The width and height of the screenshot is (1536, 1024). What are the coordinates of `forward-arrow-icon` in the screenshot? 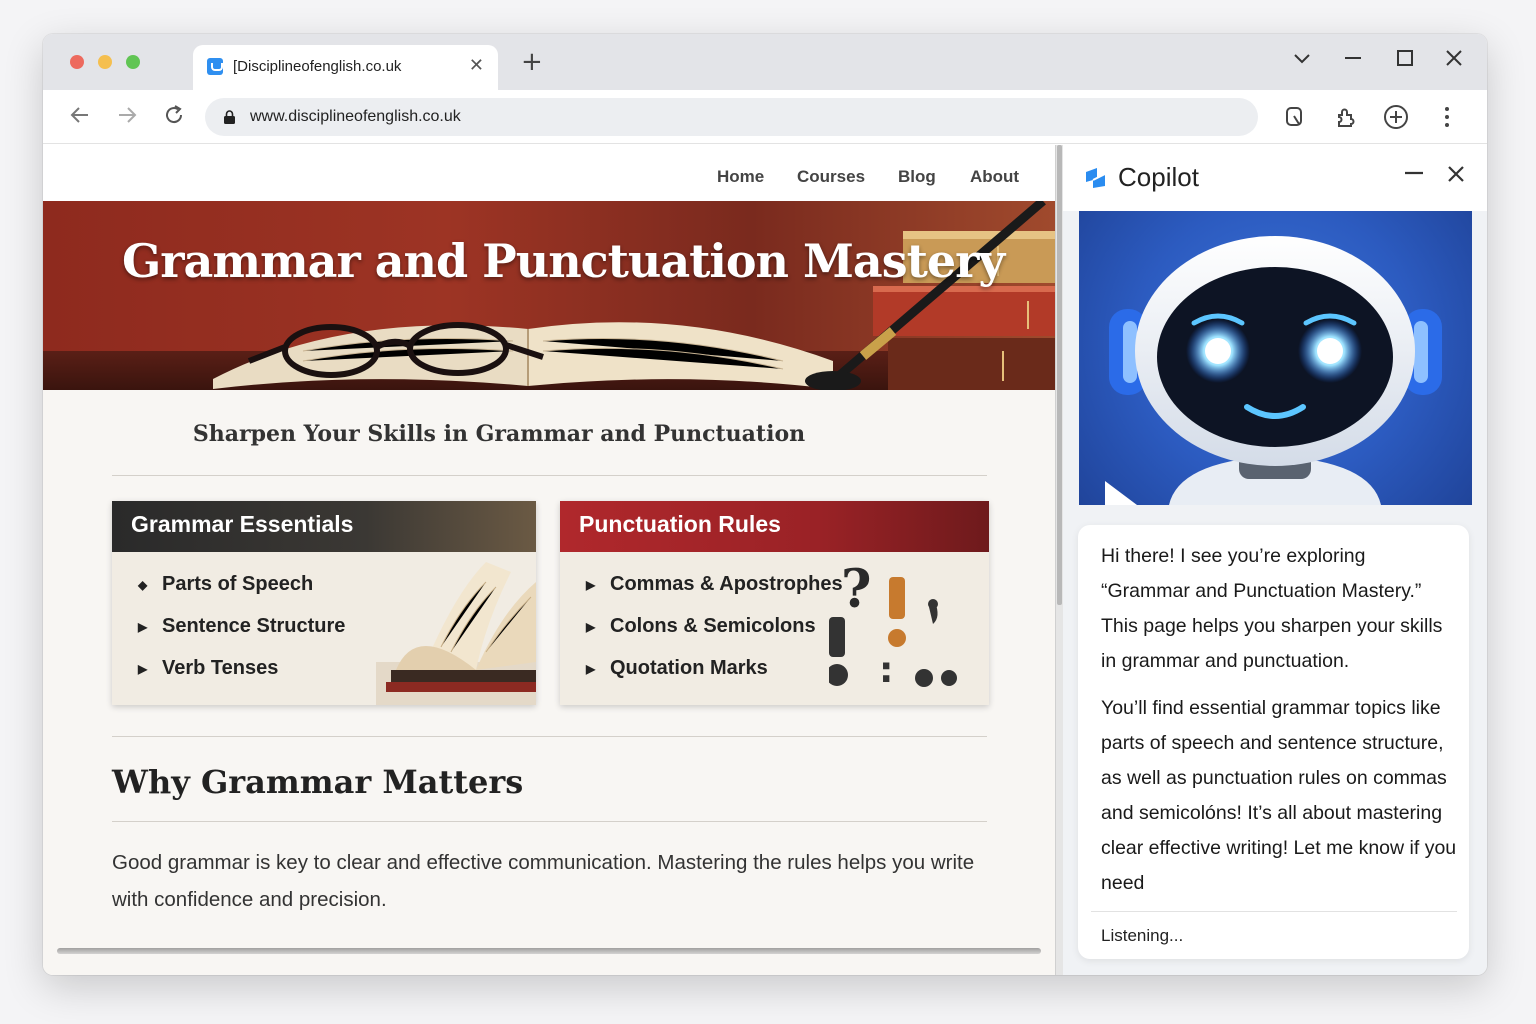 It's located at (127, 117).